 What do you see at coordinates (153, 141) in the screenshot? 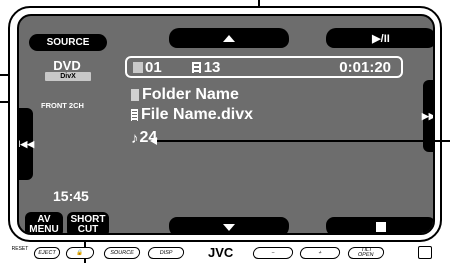
I see `callout-track-arrow` at bounding box center [153, 141].